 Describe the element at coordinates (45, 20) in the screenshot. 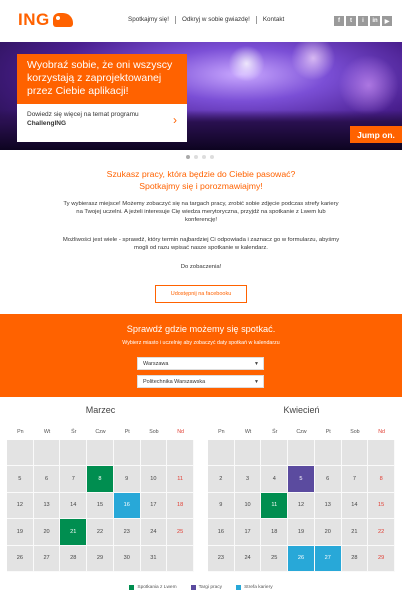

I see `ing-logo: ING` at that location.